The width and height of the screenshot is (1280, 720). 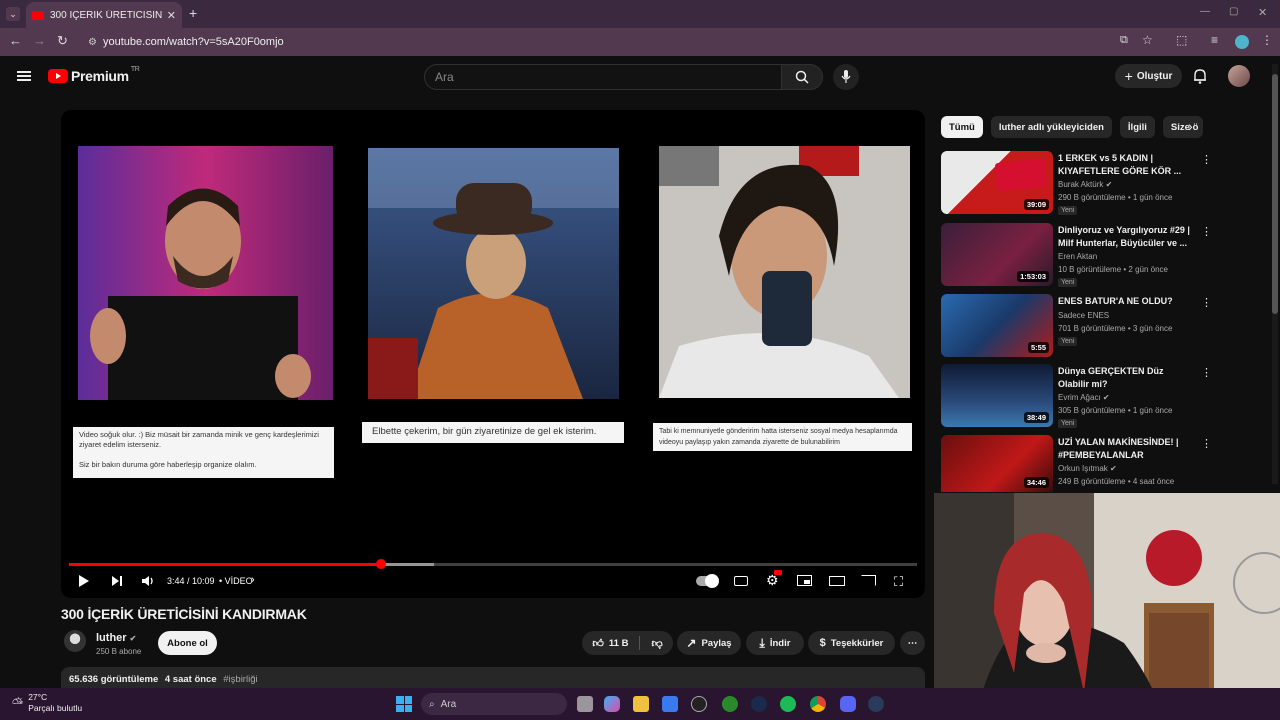 I want to click on notifications-bell-icon, so click(x=1200, y=78).